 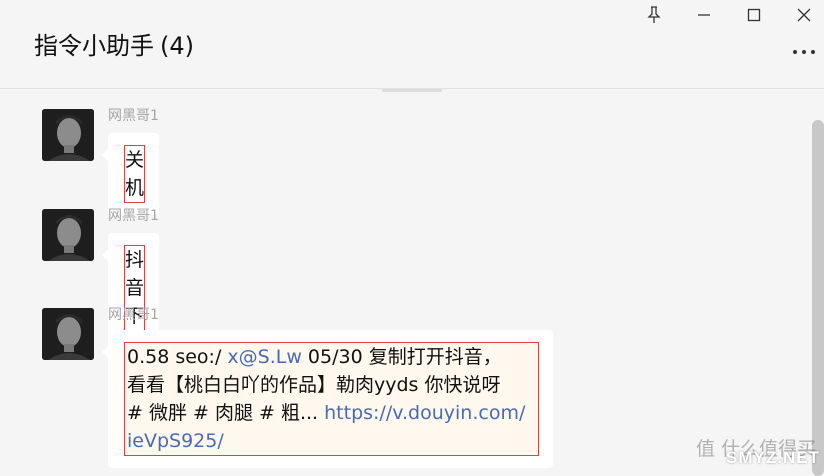 I want to click on maximize-button, so click(x=754, y=15).